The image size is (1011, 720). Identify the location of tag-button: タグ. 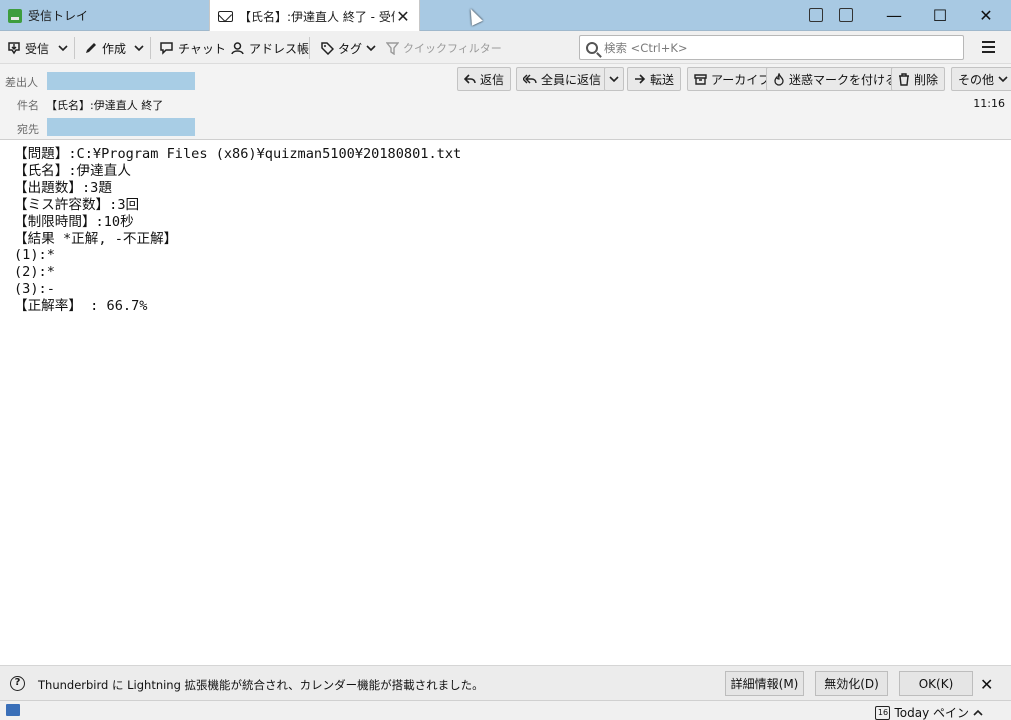
(348, 48).